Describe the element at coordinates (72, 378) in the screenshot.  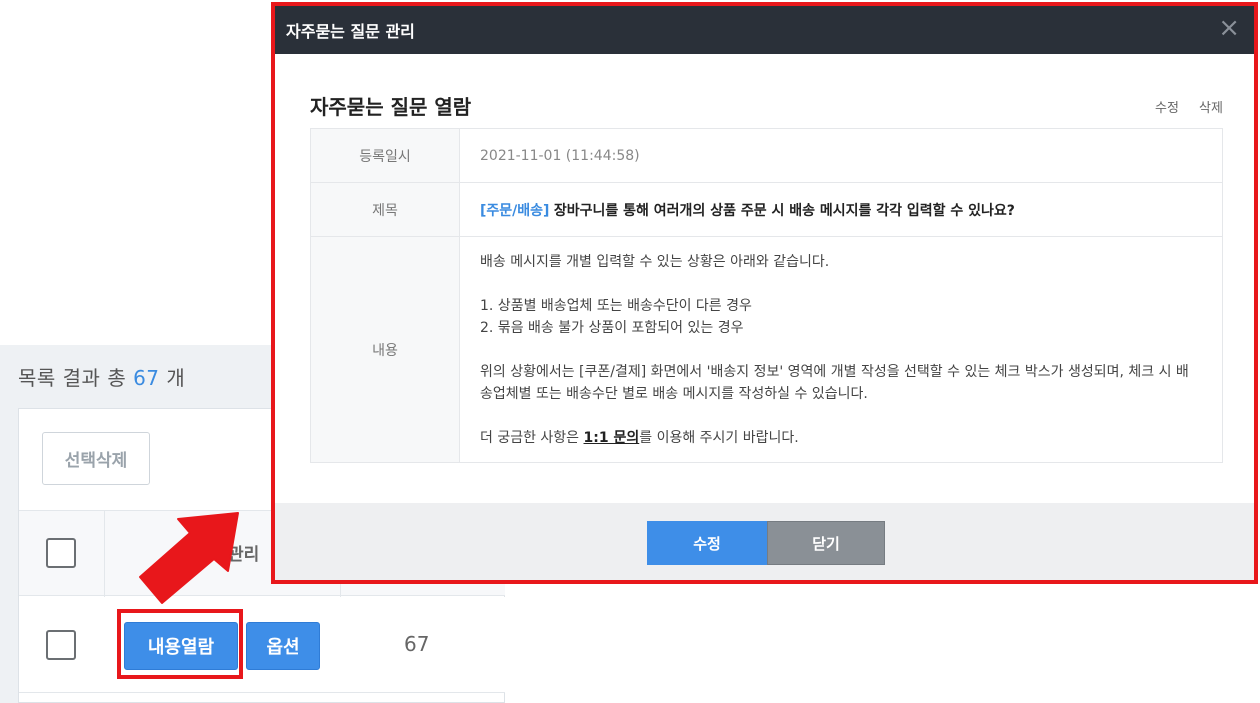
I see `result-count-prefix: 목록 결과 총` at that location.